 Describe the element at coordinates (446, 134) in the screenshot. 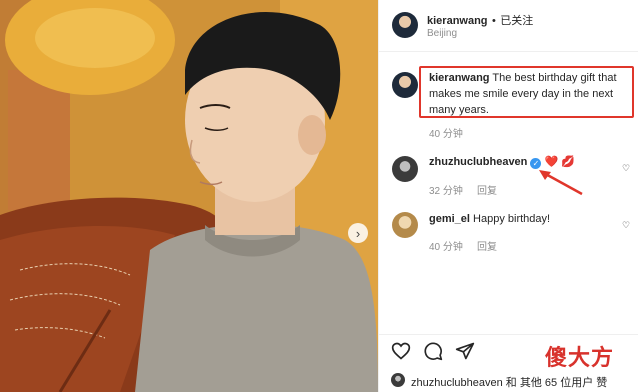

I see `caption-time: 40 分钟` at that location.